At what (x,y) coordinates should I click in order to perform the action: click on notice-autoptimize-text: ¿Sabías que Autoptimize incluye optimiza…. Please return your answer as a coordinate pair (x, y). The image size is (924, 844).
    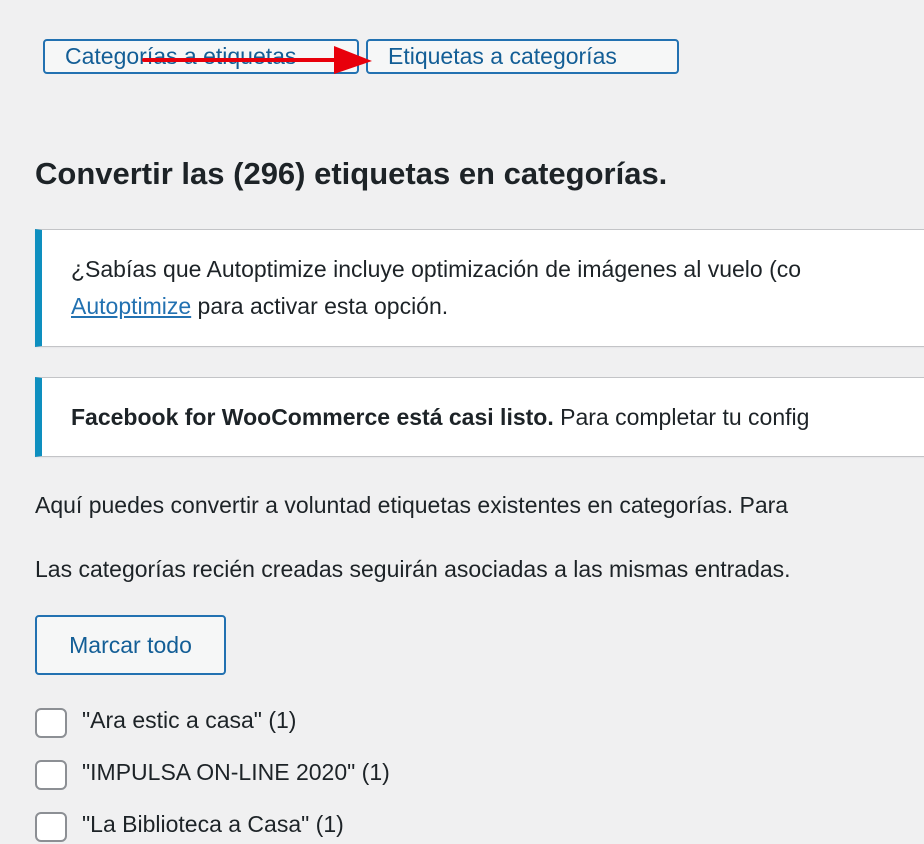
    Looking at the image, I should click on (436, 269).